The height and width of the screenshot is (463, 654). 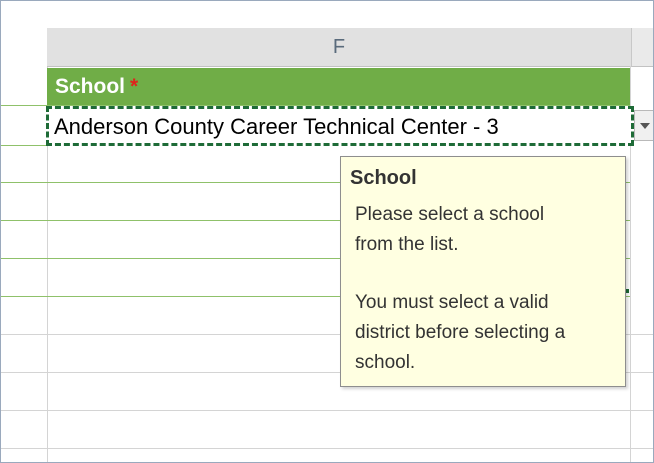 I want to click on tooltip-line: Please select a school, so click(x=450, y=214).